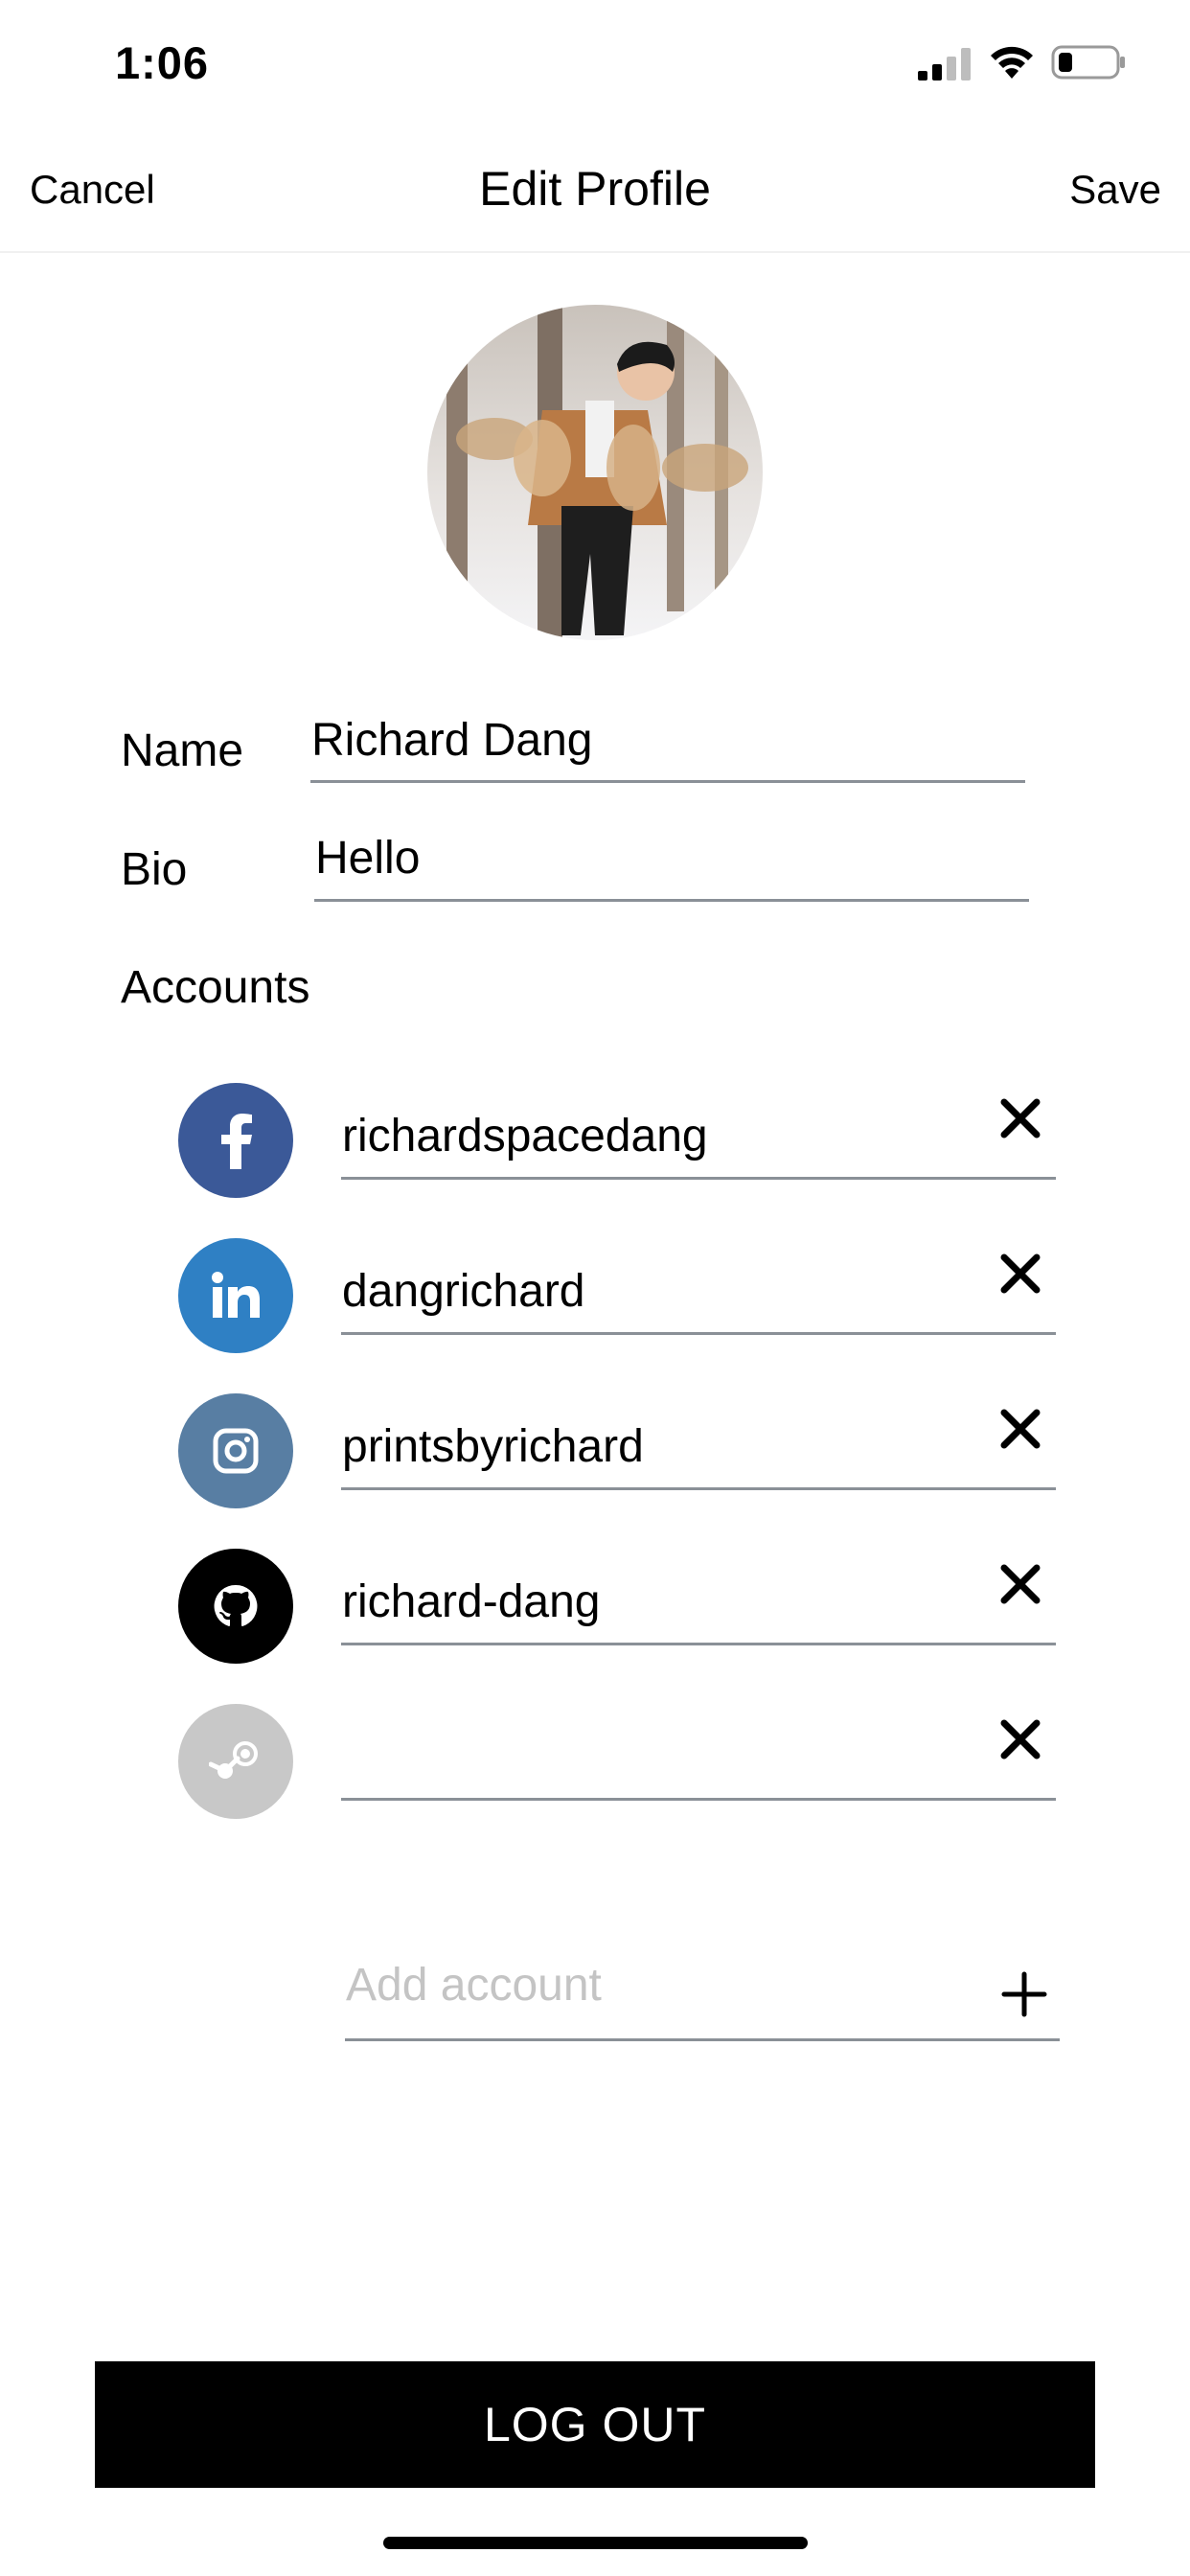  I want to click on account-username-facebook: richardspacedang, so click(525, 1136).